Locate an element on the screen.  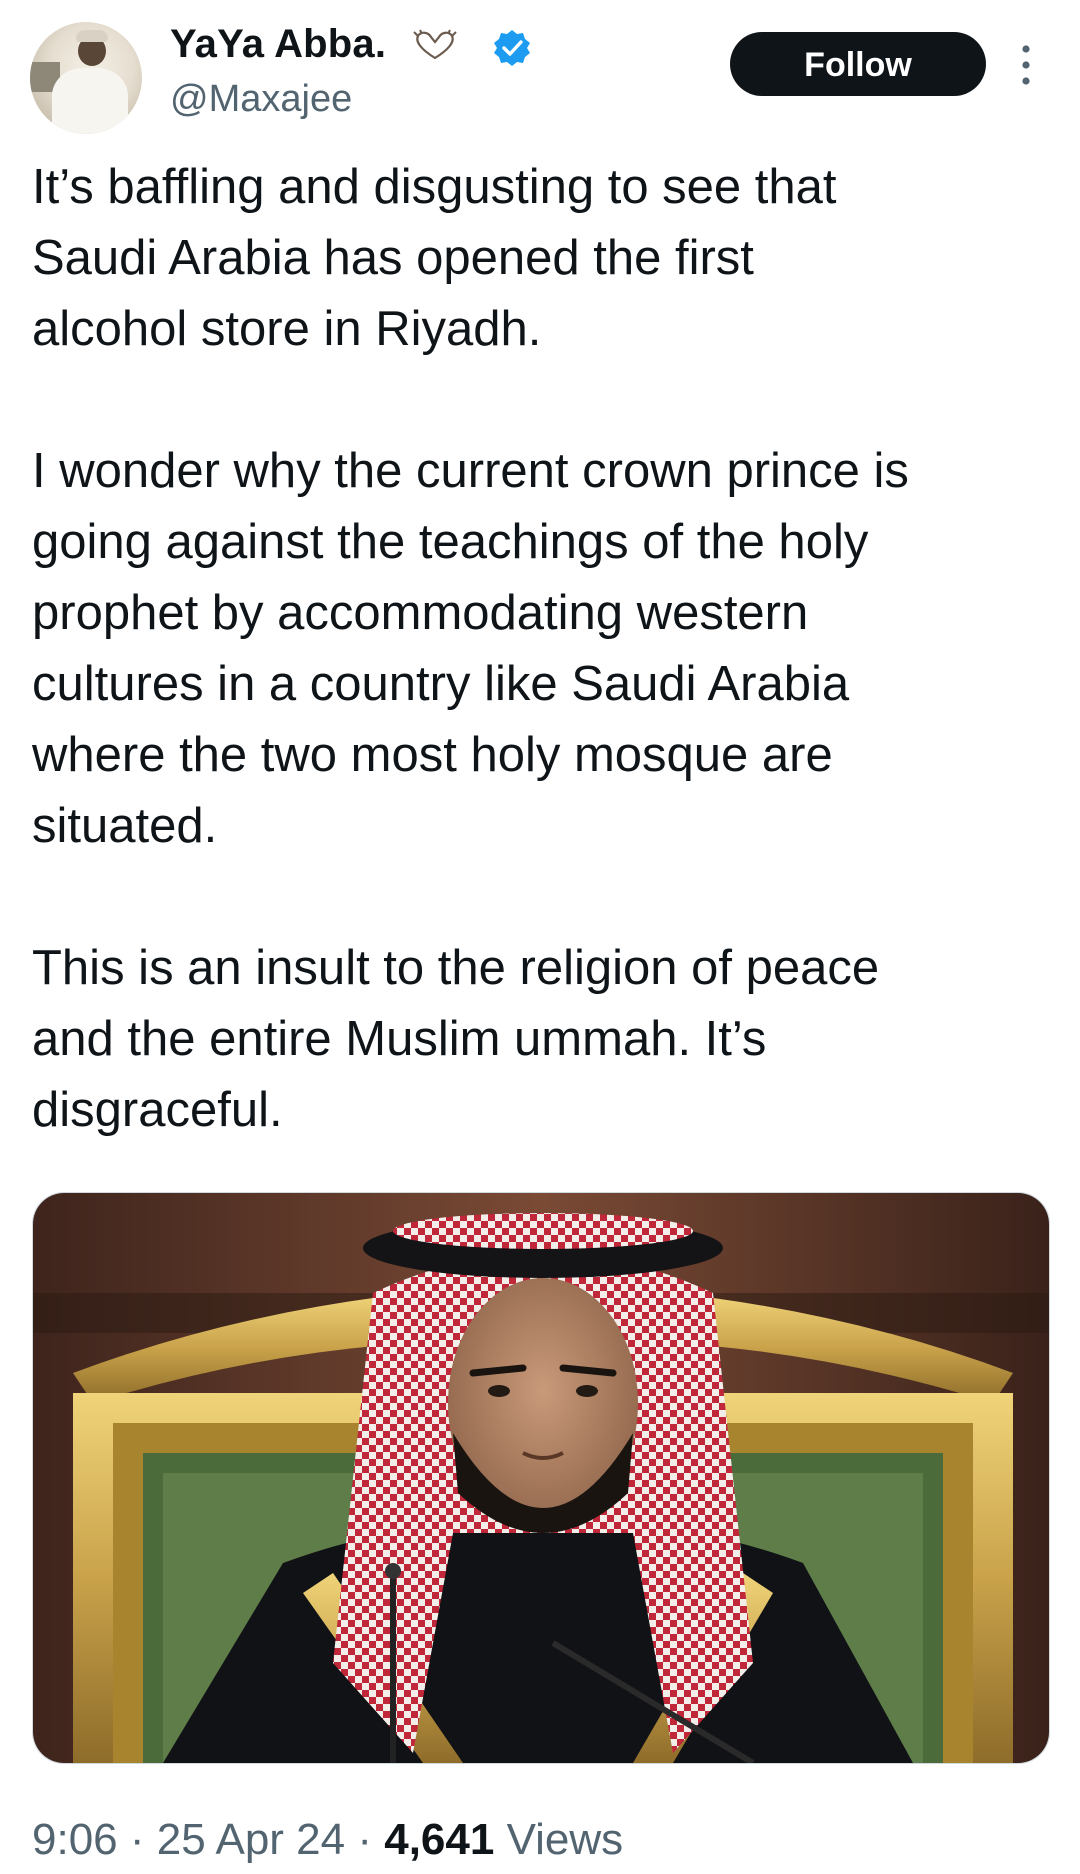
heart-hands-icon is located at coordinates (435, 44).